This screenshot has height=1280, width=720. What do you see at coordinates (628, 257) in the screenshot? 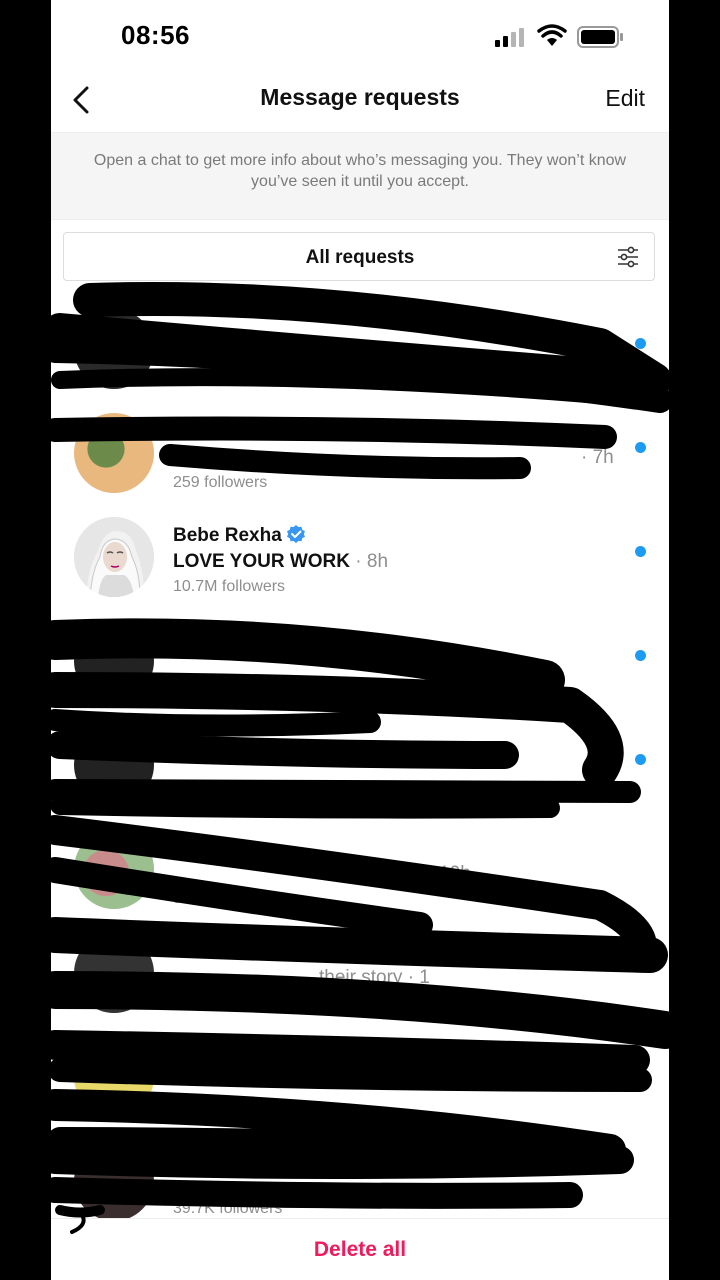
I see `filter-sliders-icon` at bounding box center [628, 257].